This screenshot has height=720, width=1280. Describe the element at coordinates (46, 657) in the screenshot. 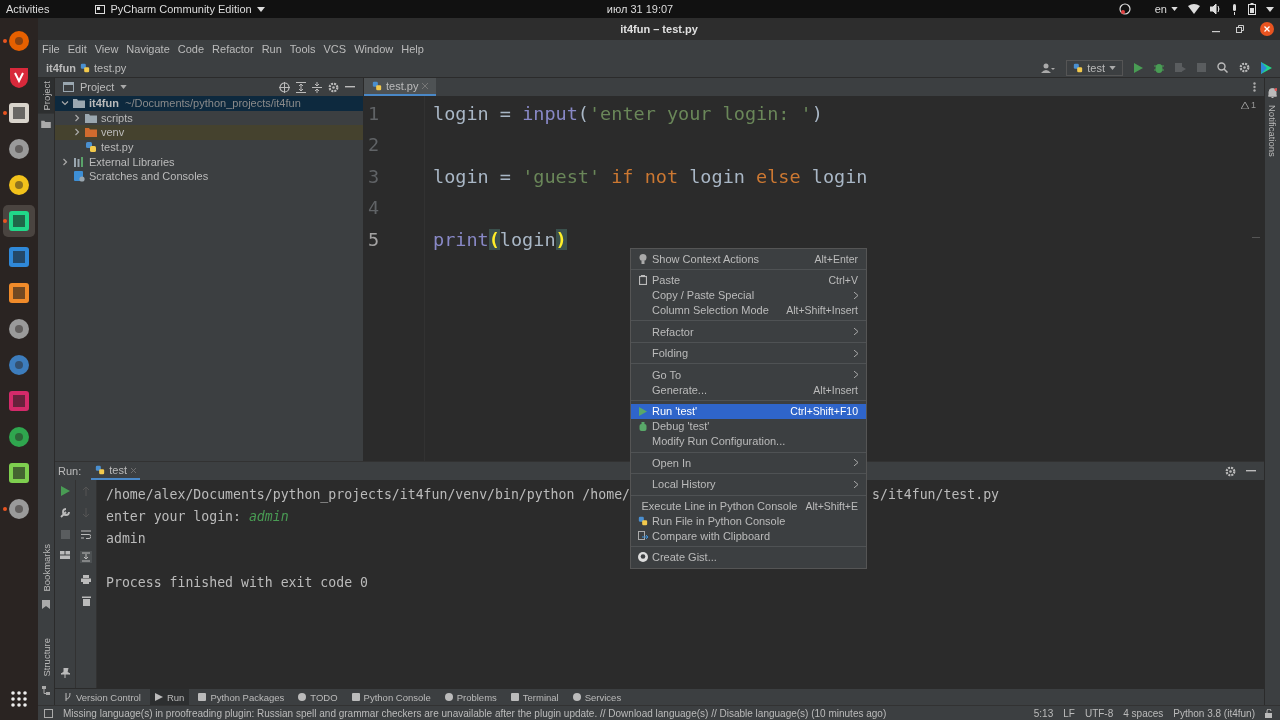

I see `structure-tool-tab: Structure` at that location.